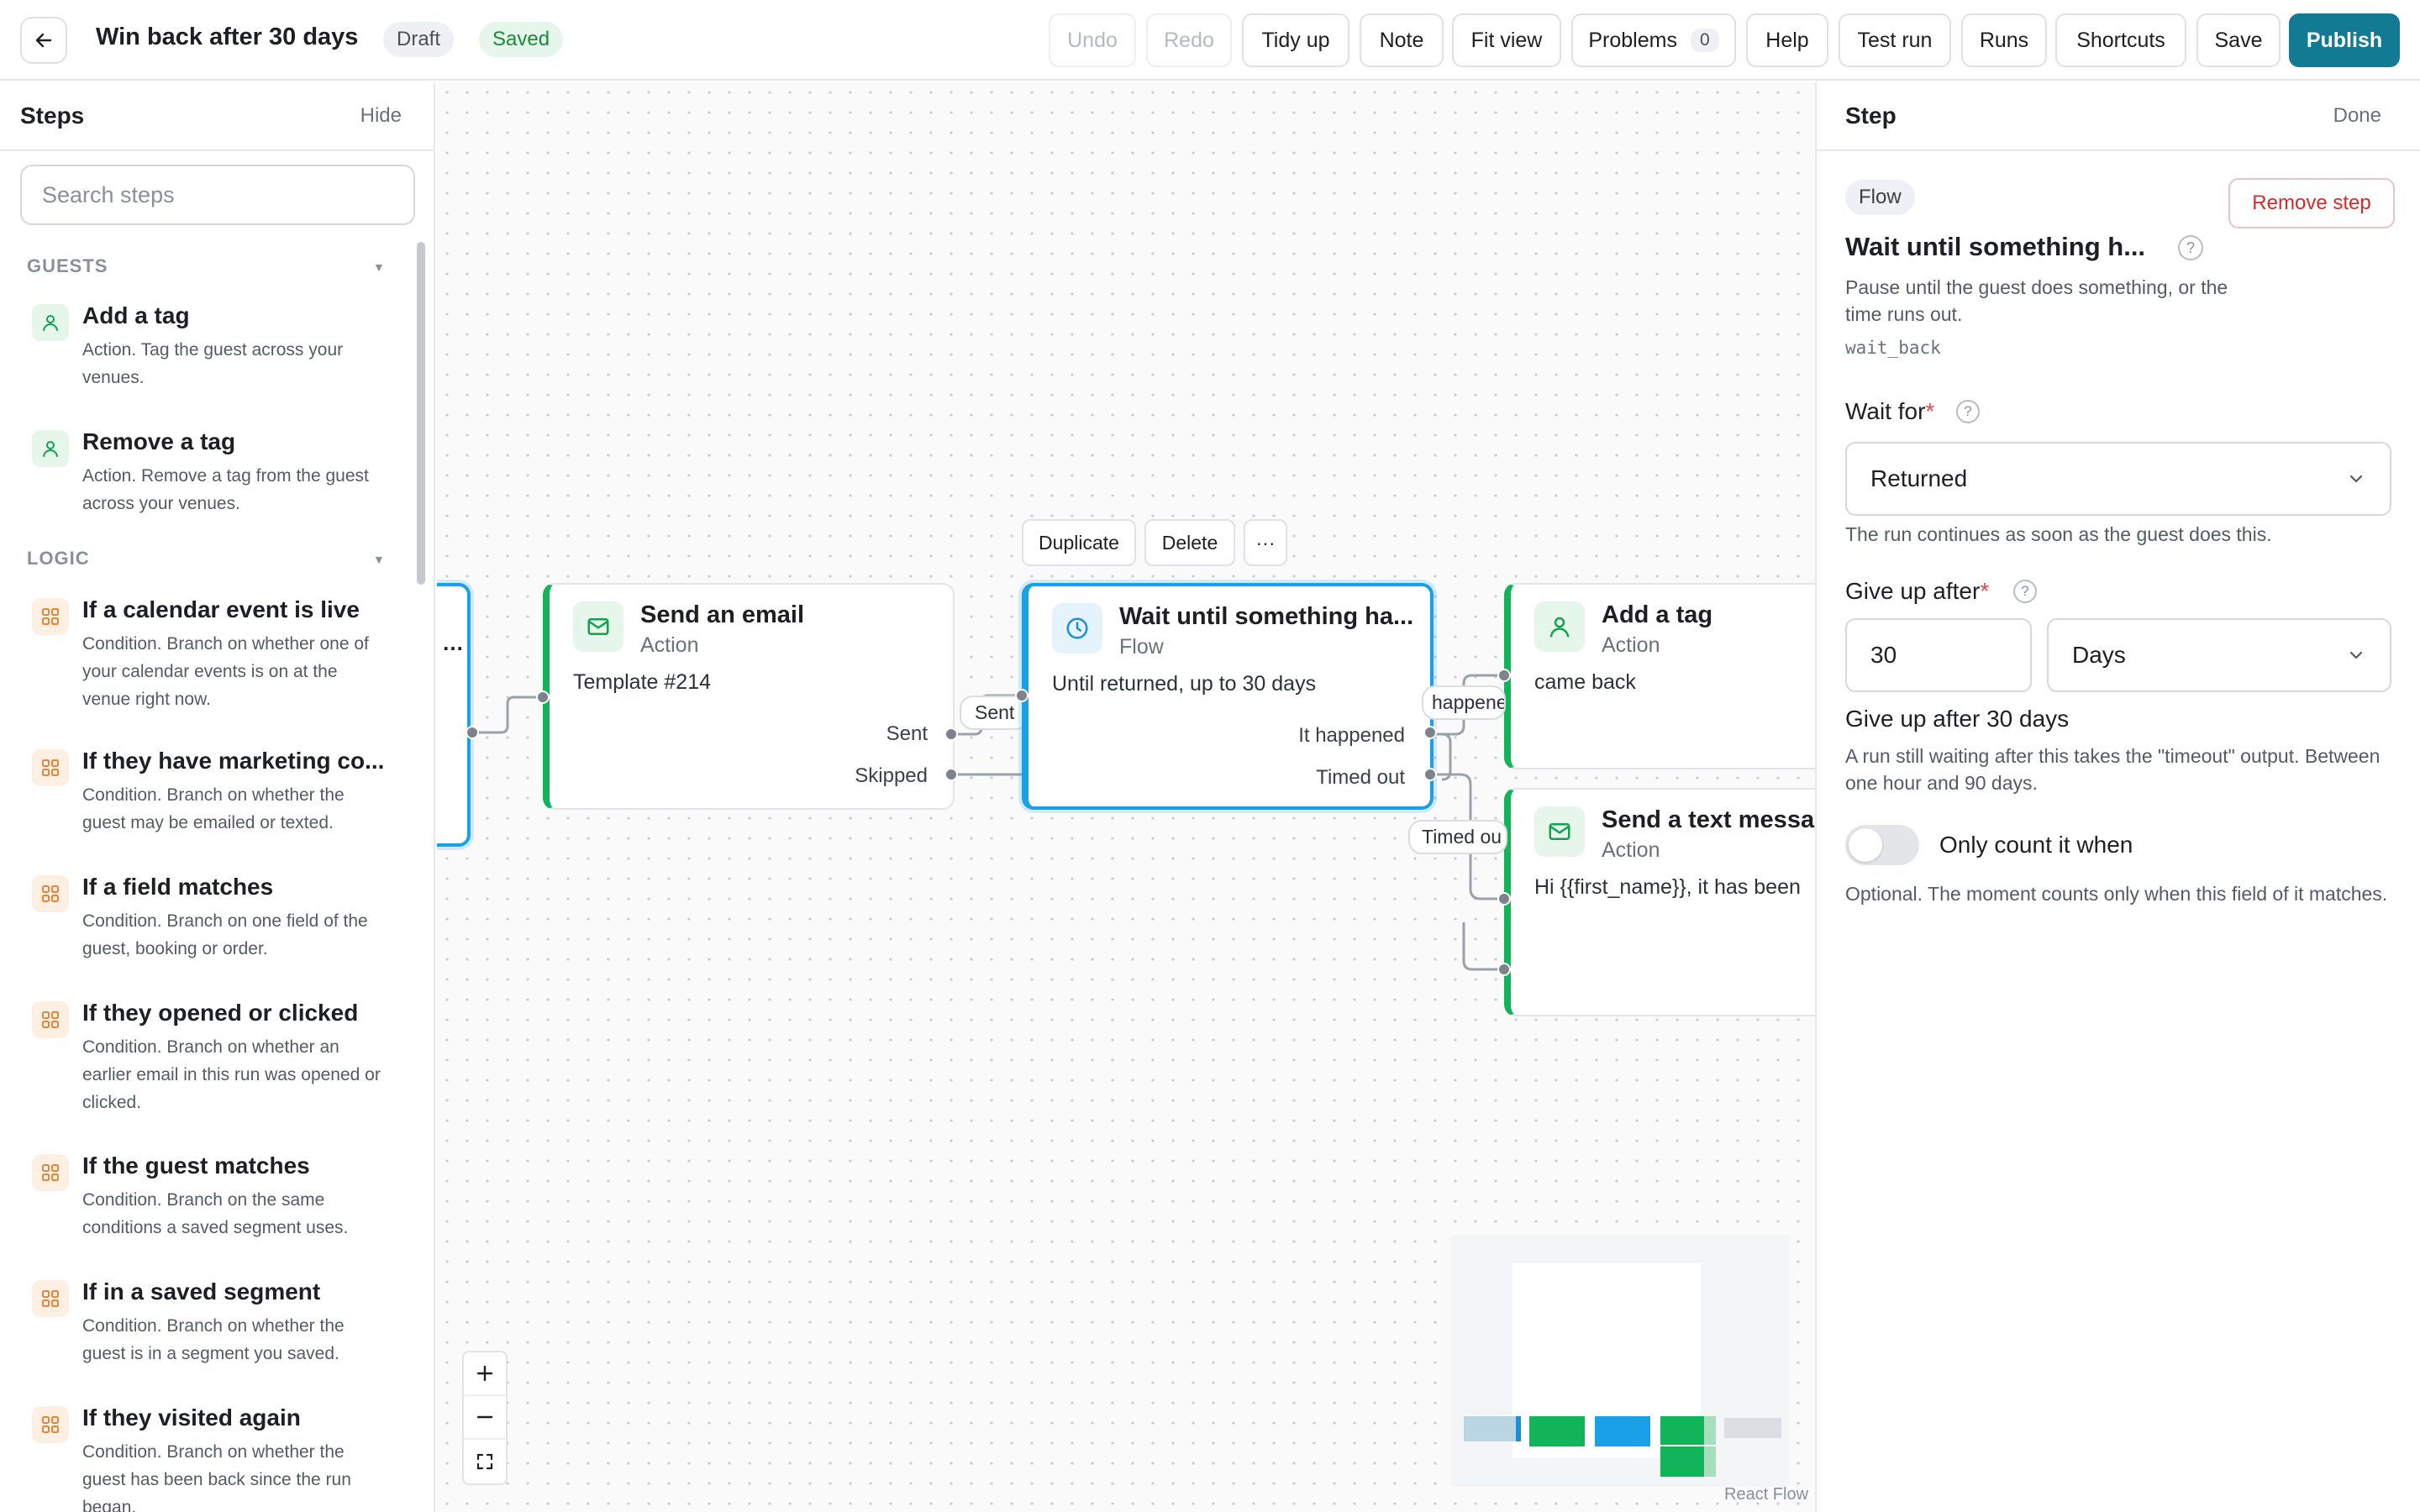 This screenshot has height=1512, width=2420. What do you see at coordinates (191, 1417) in the screenshot?
I see `item-name: If they visited again` at bounding box center [191, 1417].